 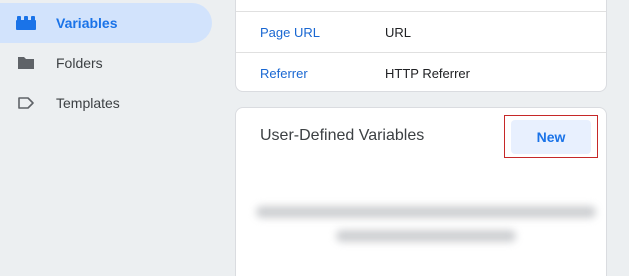 I want to click on sidebar-item-templates: Templates, so click(x=106, y=103).